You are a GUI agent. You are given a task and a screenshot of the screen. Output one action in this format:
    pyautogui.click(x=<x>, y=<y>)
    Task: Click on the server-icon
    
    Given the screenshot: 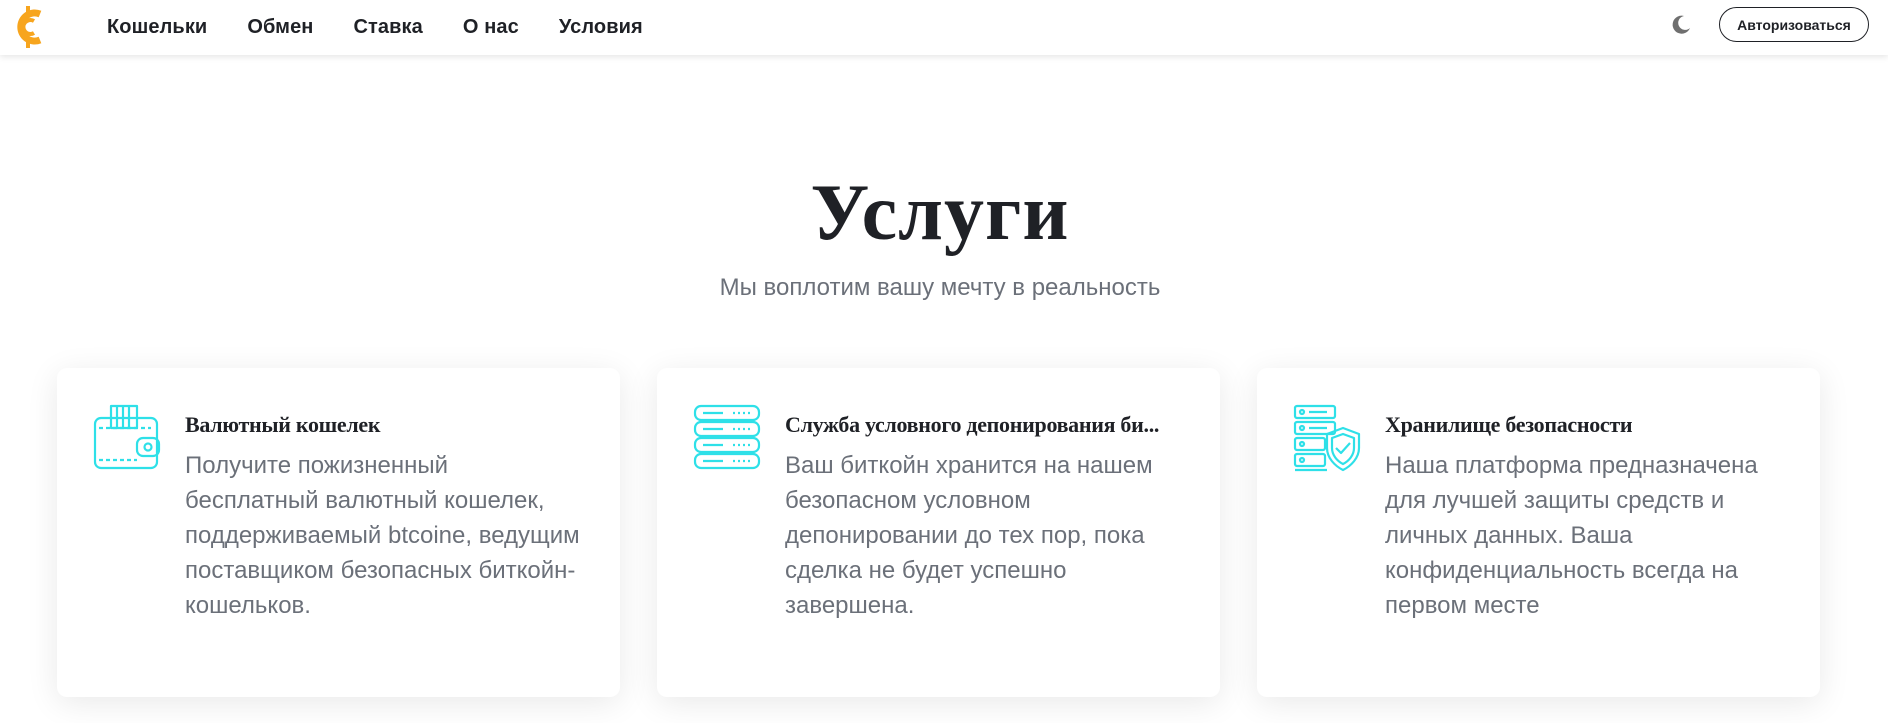 What is the action you would take?
    pyautogui.click(x=727, y=437)
    